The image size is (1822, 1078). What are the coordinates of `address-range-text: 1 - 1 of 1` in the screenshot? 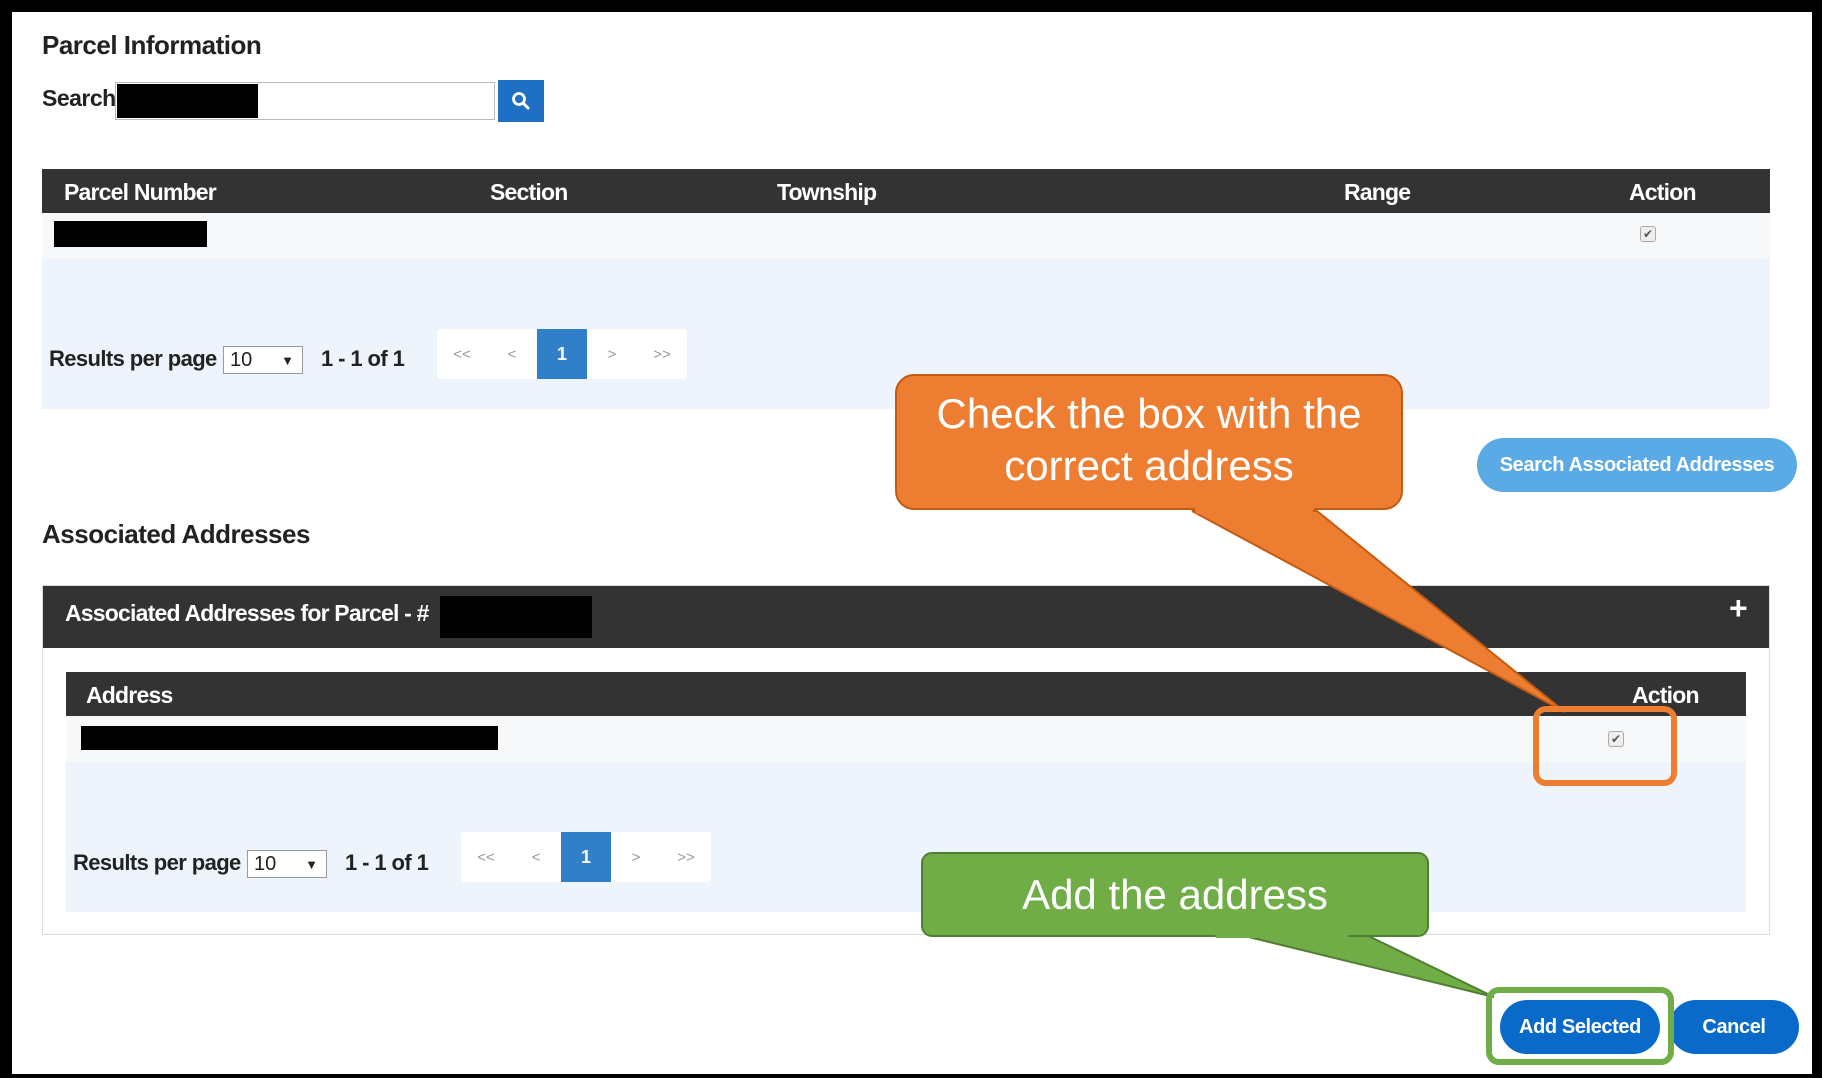 It's located at (387, 862).